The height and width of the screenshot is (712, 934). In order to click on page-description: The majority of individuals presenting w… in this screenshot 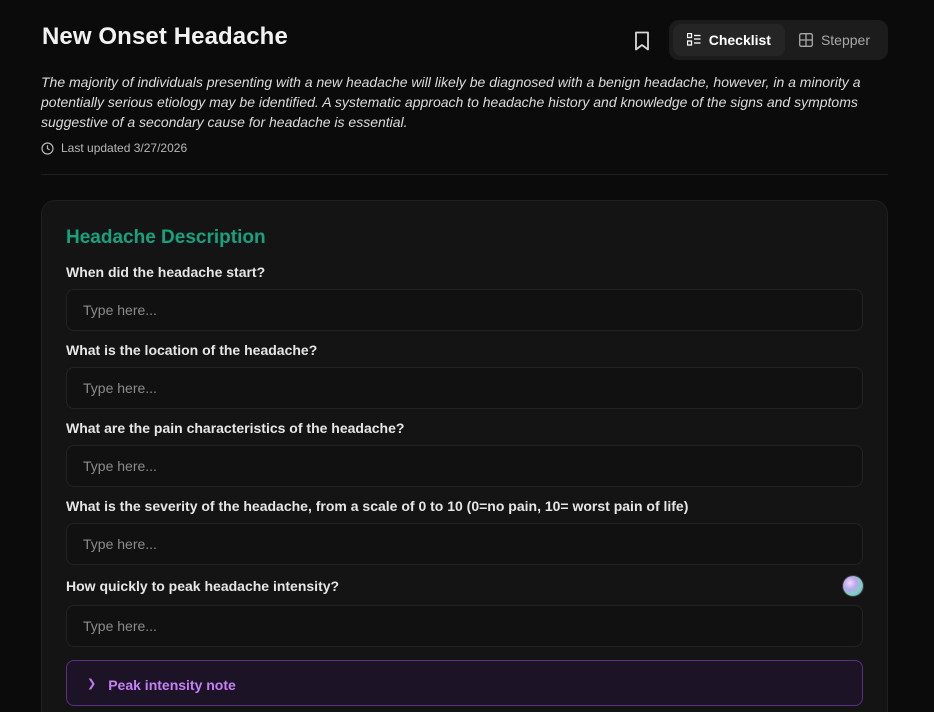, I will do `click(451, 102)`.